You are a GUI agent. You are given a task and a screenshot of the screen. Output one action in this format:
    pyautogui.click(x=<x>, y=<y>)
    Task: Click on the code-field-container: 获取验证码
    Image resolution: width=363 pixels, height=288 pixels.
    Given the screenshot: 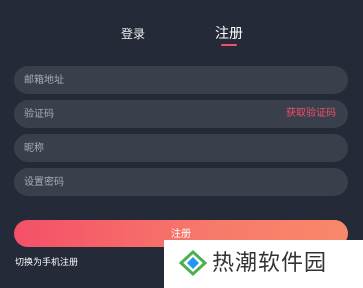 What is the action you would take?
    pyautogui.click(x=181, y=114)
    